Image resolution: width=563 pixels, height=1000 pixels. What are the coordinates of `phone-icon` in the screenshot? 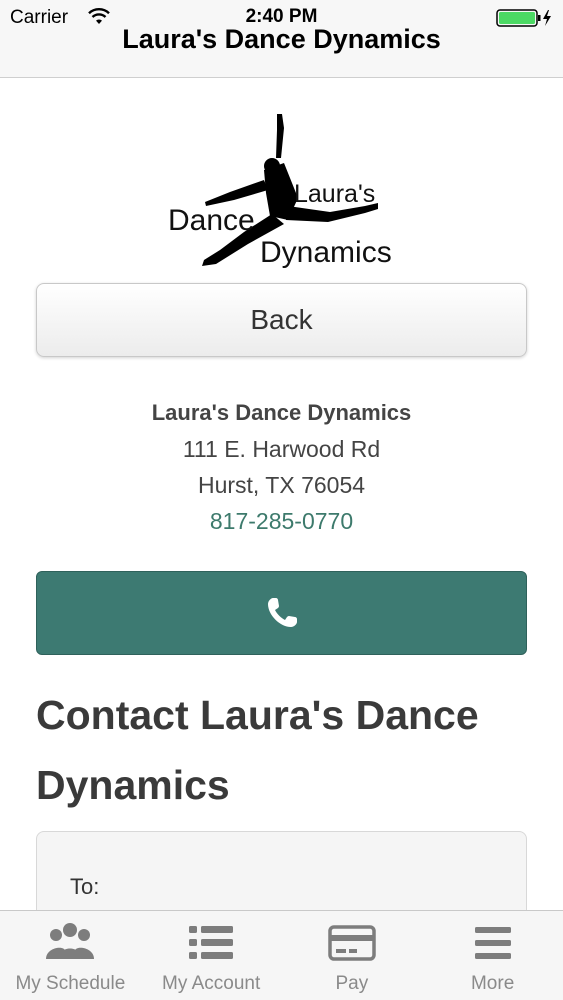 It's located at (282, 612).